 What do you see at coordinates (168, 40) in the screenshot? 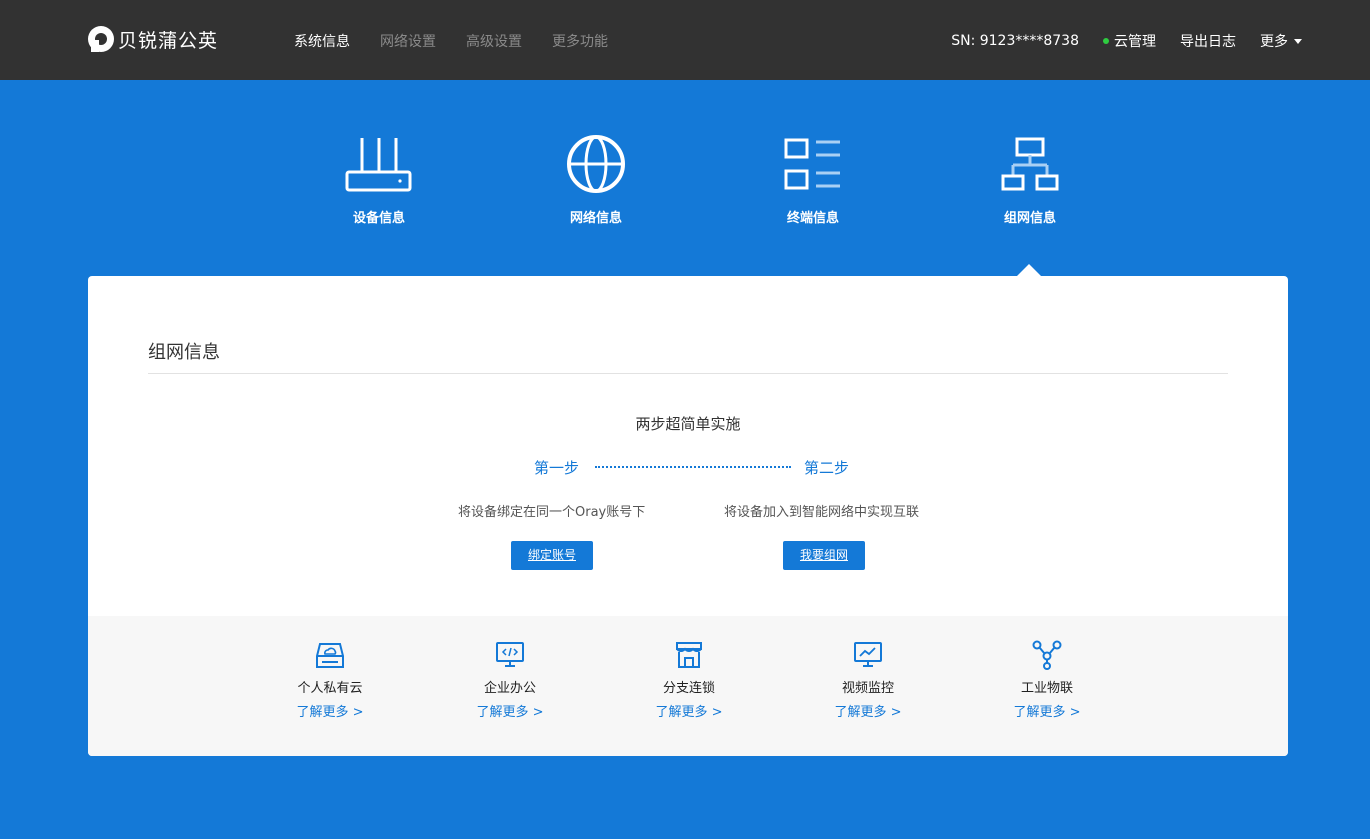
I see `brand-name: 贝锐蒲公英` at bounding box center [168, 40].